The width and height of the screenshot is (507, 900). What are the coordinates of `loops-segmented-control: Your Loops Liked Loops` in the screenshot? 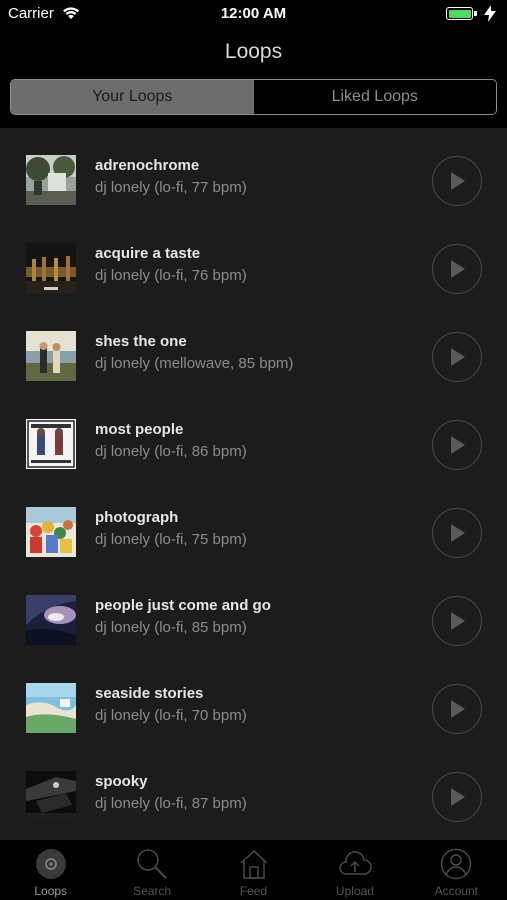 It's located at (253, 97).